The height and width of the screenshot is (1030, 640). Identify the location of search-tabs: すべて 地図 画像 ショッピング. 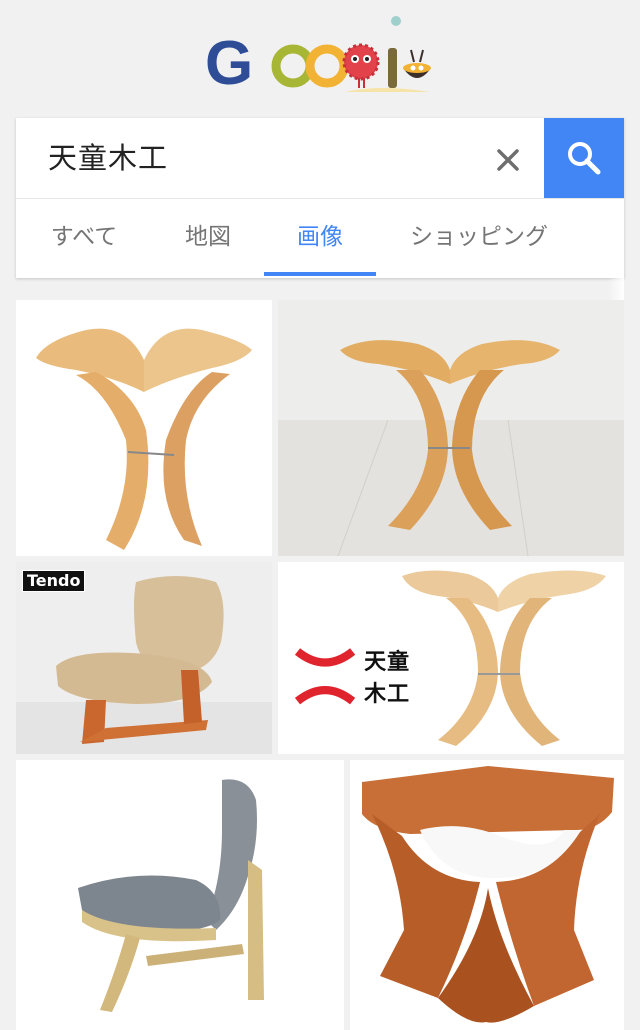
(320, 277).